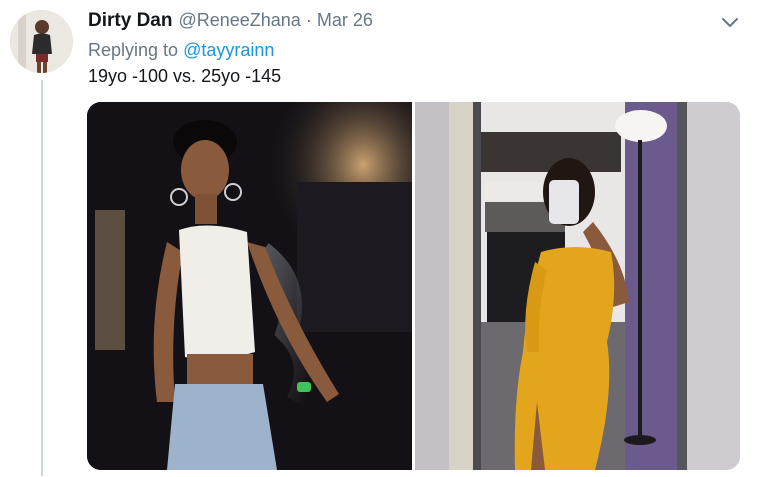 This screenshot has height=477, width=760. Describe the element at coordinates (133, 50) in the screenshot. I see `replying-prefix: Replying to` at that location.